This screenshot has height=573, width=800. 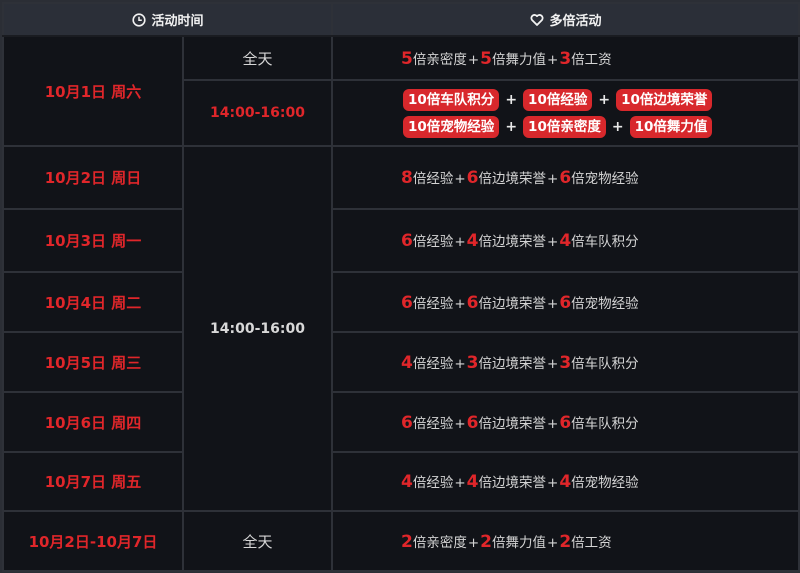 I want to click on heart-icon, so click(x=536, y=20).